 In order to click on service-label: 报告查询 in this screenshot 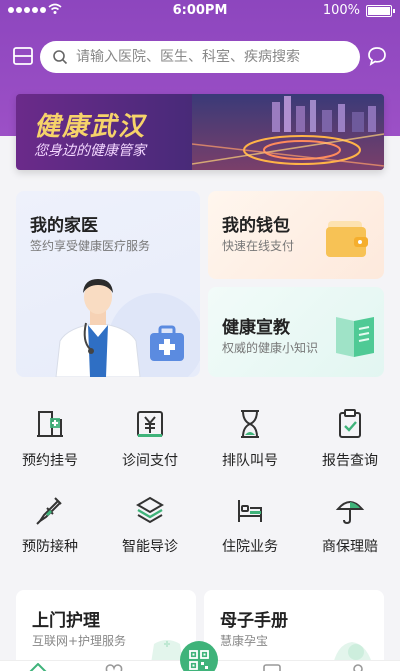, I will do `click(350, 461)`.